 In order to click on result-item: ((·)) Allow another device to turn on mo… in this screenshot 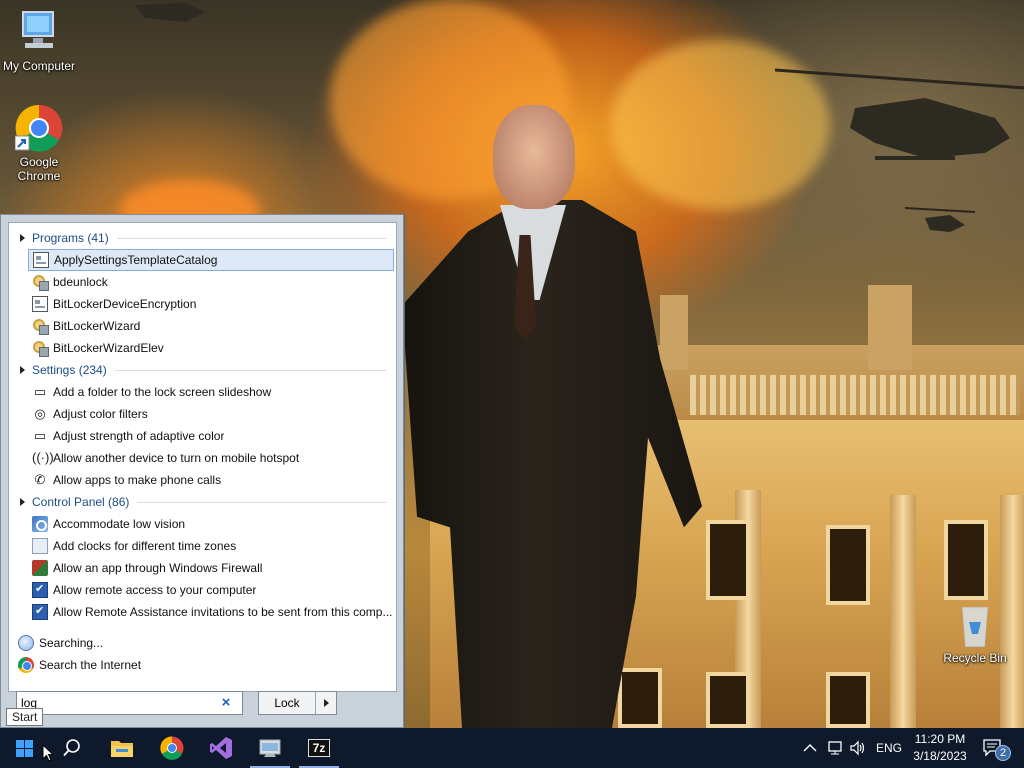, I will do `click(211, 458)`.